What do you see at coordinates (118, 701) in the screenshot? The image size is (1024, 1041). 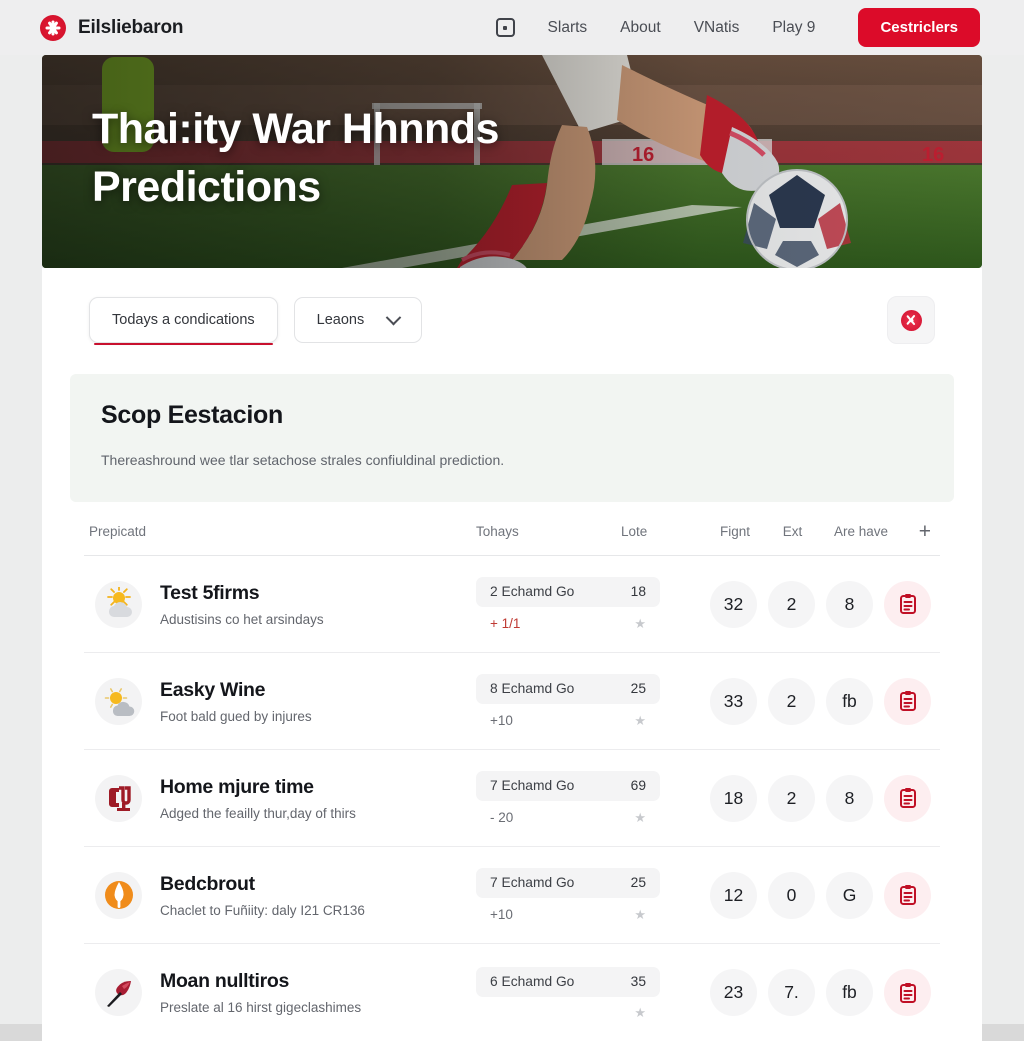 I see `sun-cloud-partial-icon` at bounding box center [118, 701].